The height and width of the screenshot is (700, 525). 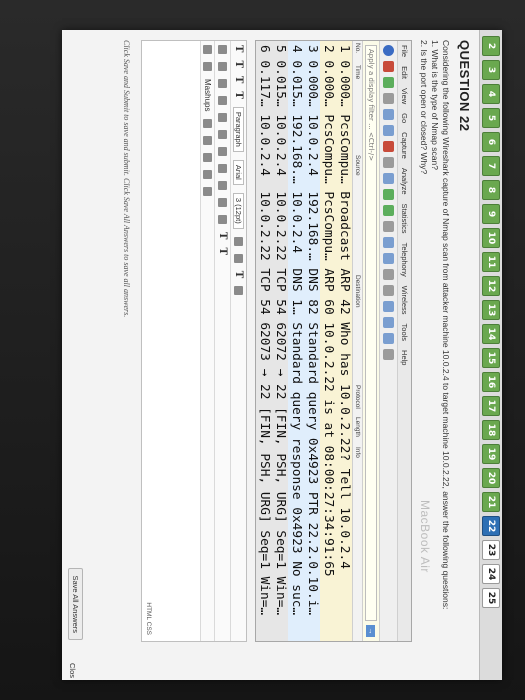 What do you see at coordinates (491, 142) in the screenshot?
I see `question-nav-6: 6` at bounding box center [491, 142].